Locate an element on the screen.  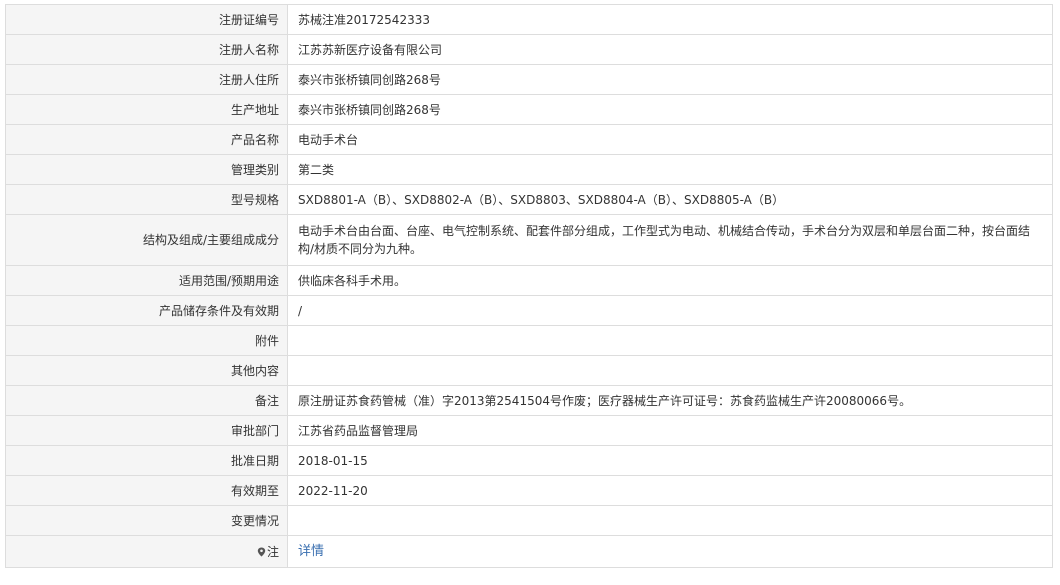
field-label: 产品储存条件及有效期 is located at coordinates (146, 310).